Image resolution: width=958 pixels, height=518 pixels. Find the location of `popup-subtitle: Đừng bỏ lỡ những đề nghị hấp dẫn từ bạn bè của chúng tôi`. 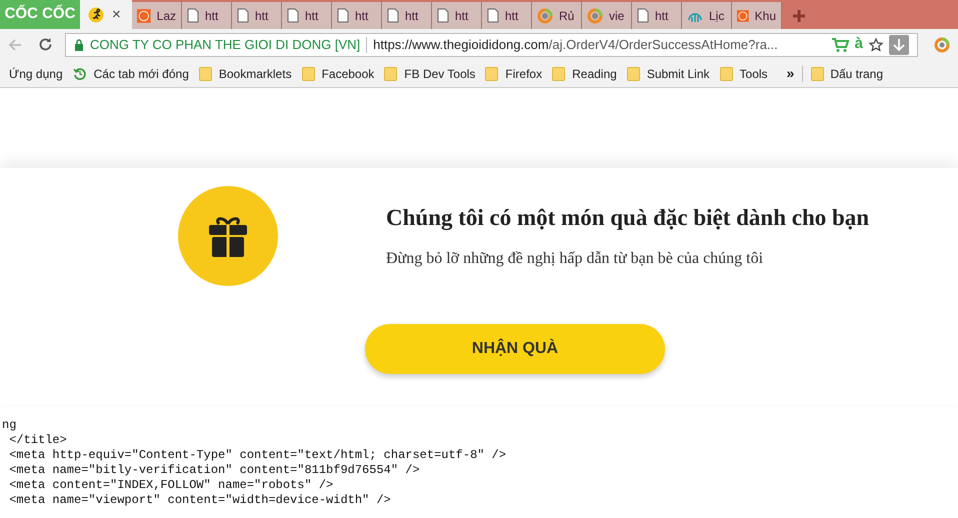

popup-subtitle: Đừng bỏ lỡ những đề nghị hấp dẫn từ bạn bè của chúng tôi is located at coordinates (575, 259).